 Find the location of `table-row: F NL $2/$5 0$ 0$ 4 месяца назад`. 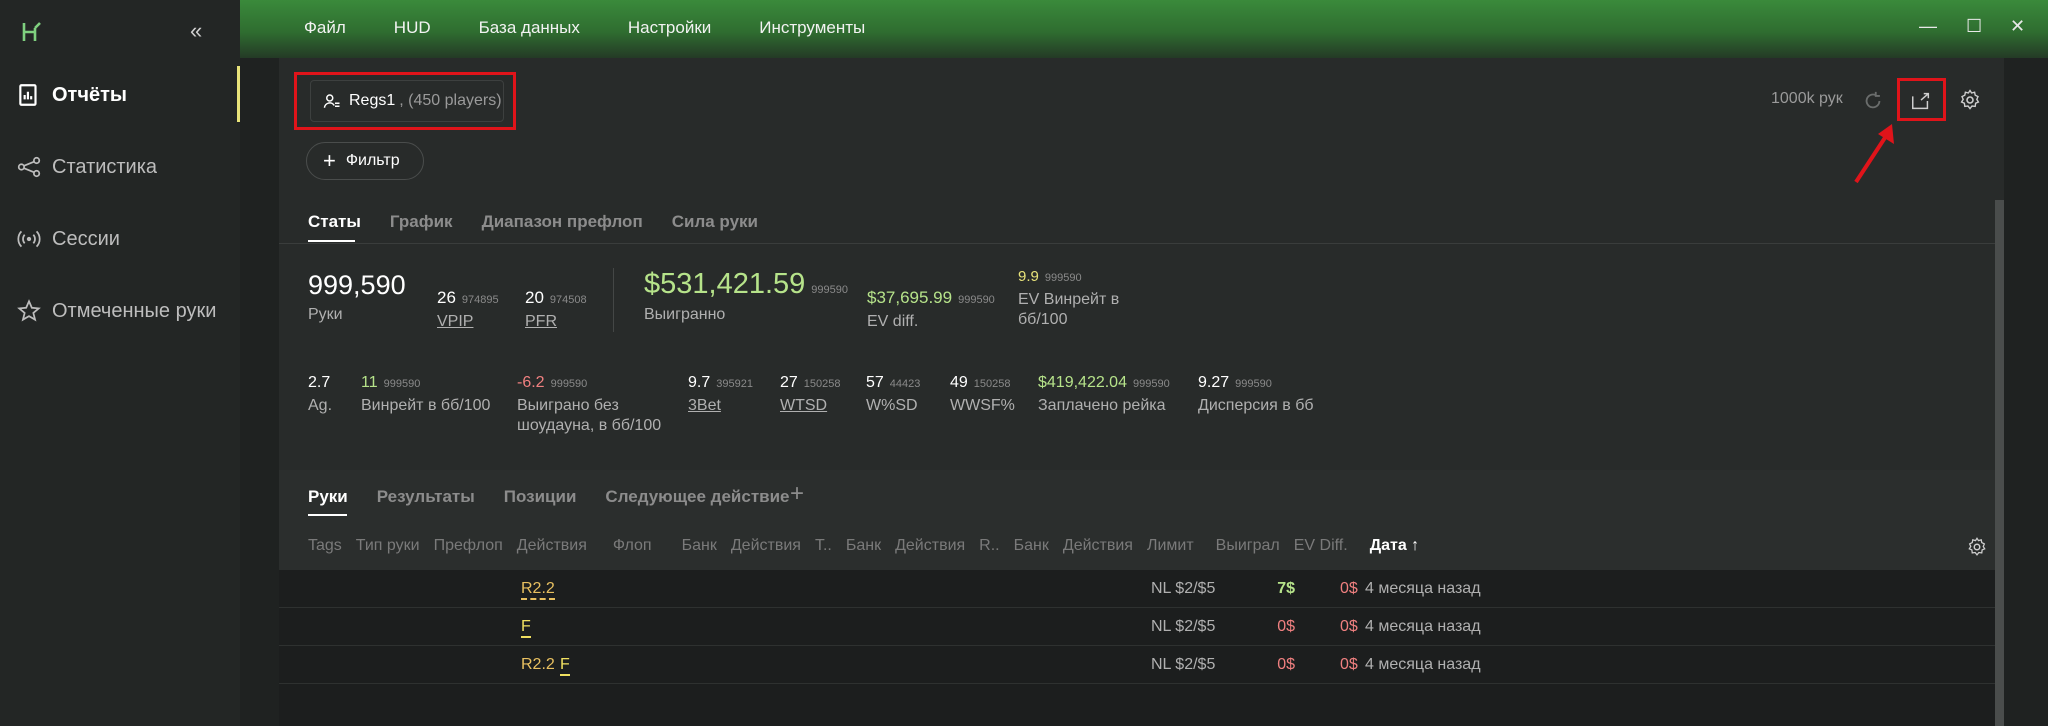

table-row: F NL $2/$5 0$ 0$ 4 месяца назад is located at coordinates (1137, 627).